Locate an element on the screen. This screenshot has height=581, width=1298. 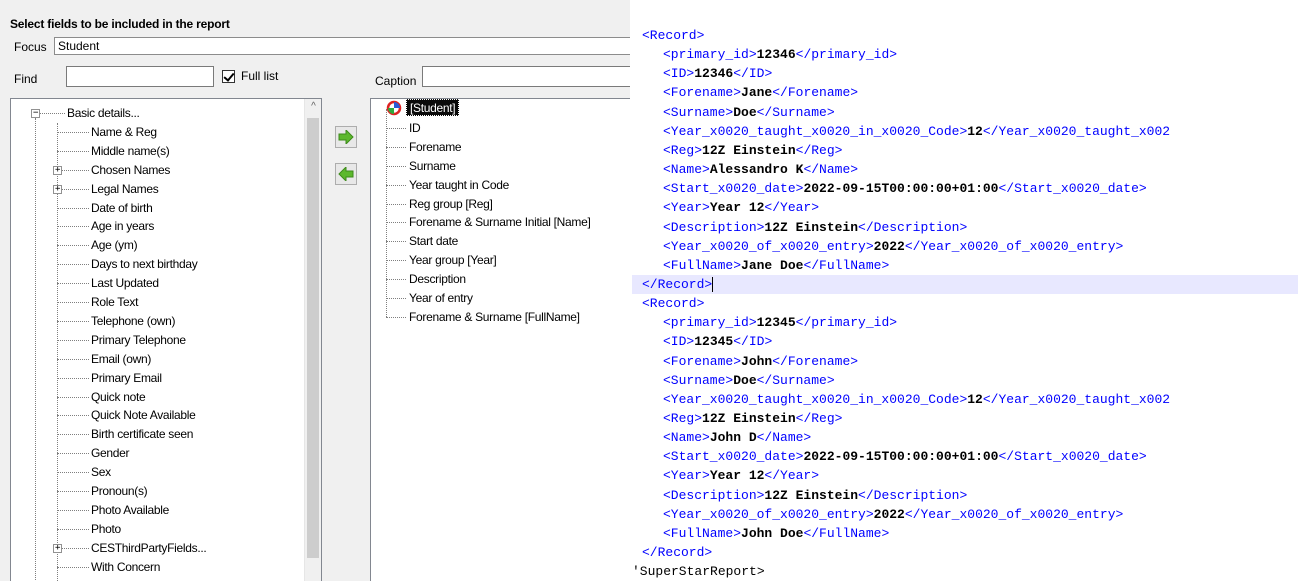
xml-line: <Name>Alessandro K</Name> is located at coordinates (965, 169).